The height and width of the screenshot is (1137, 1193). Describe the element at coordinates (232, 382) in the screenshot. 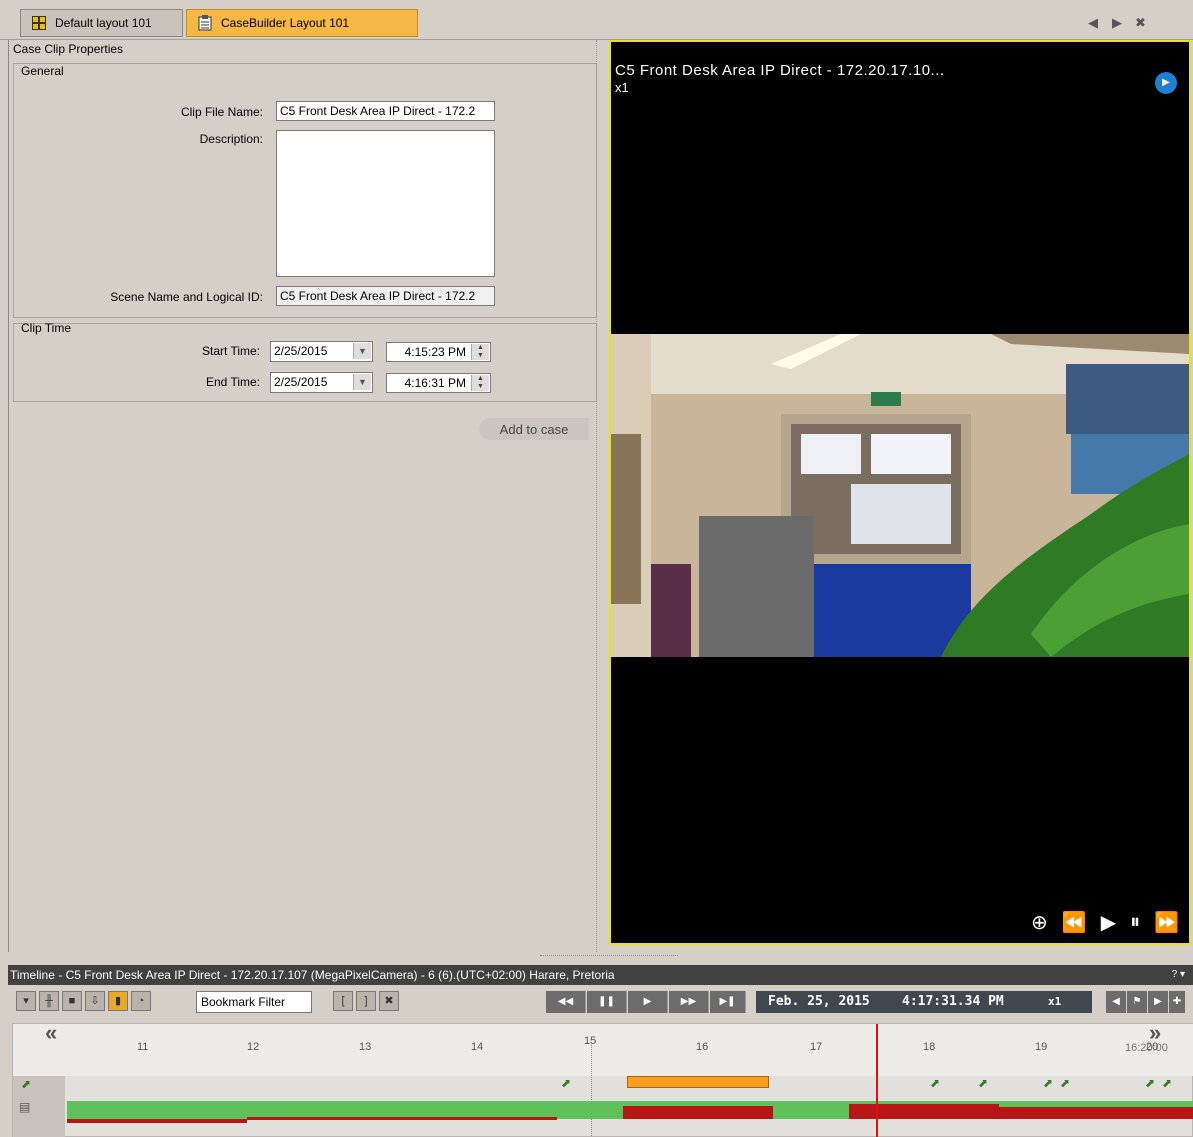

I see `end-time-label: End Time:` at that location.